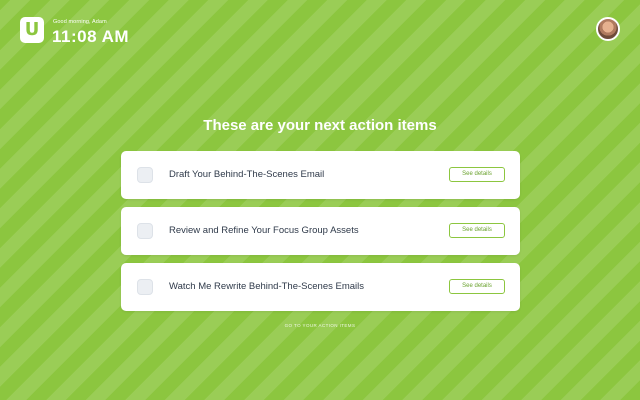  What do you see at coordinates (320, 125) in the screenshot?
I see `page-title: These are your next action items` at bounding box center [320, 125].